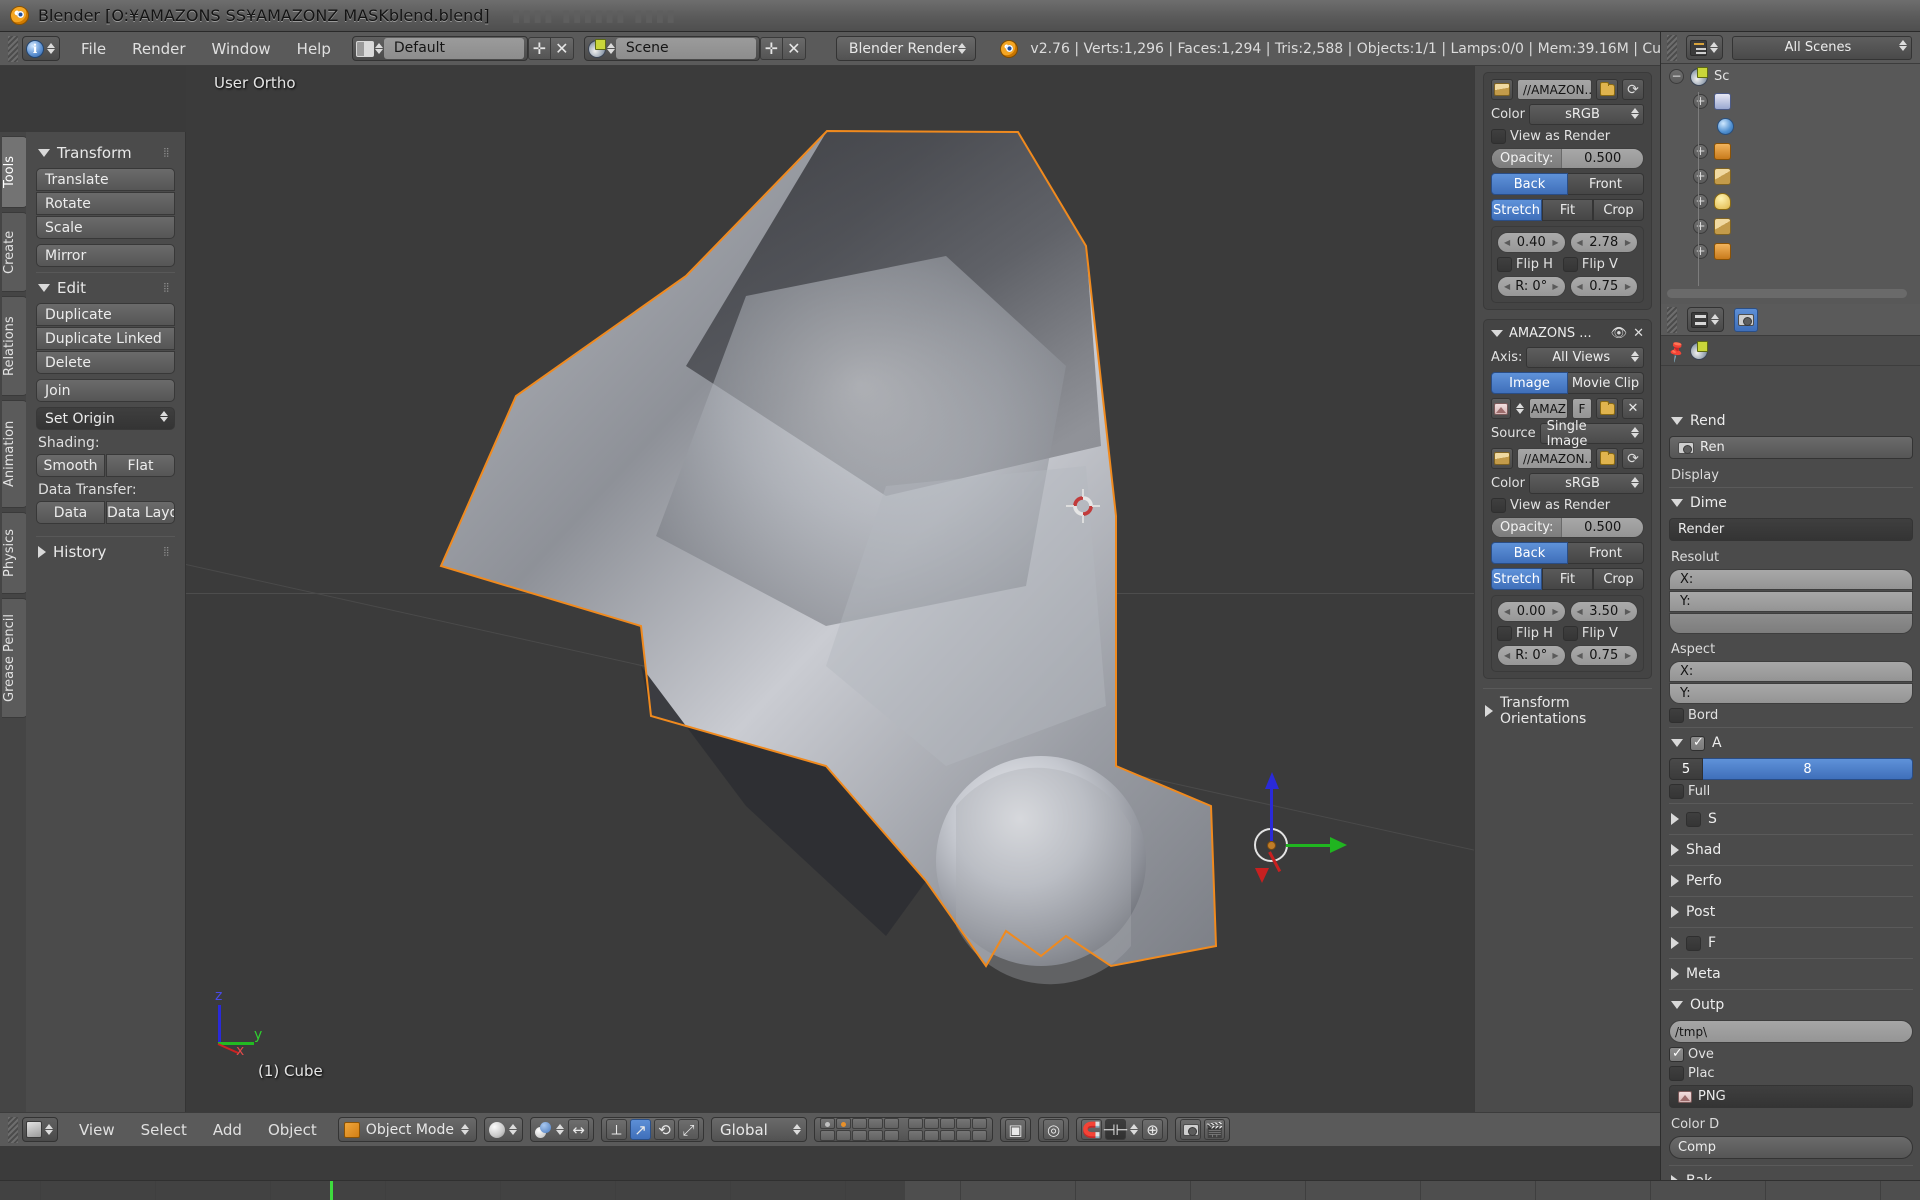  What do you see at coordinates (1214, 1129) in the screenshot?
I see `render-animation-icon: 🎬` at bounding box center [1214, 1129].